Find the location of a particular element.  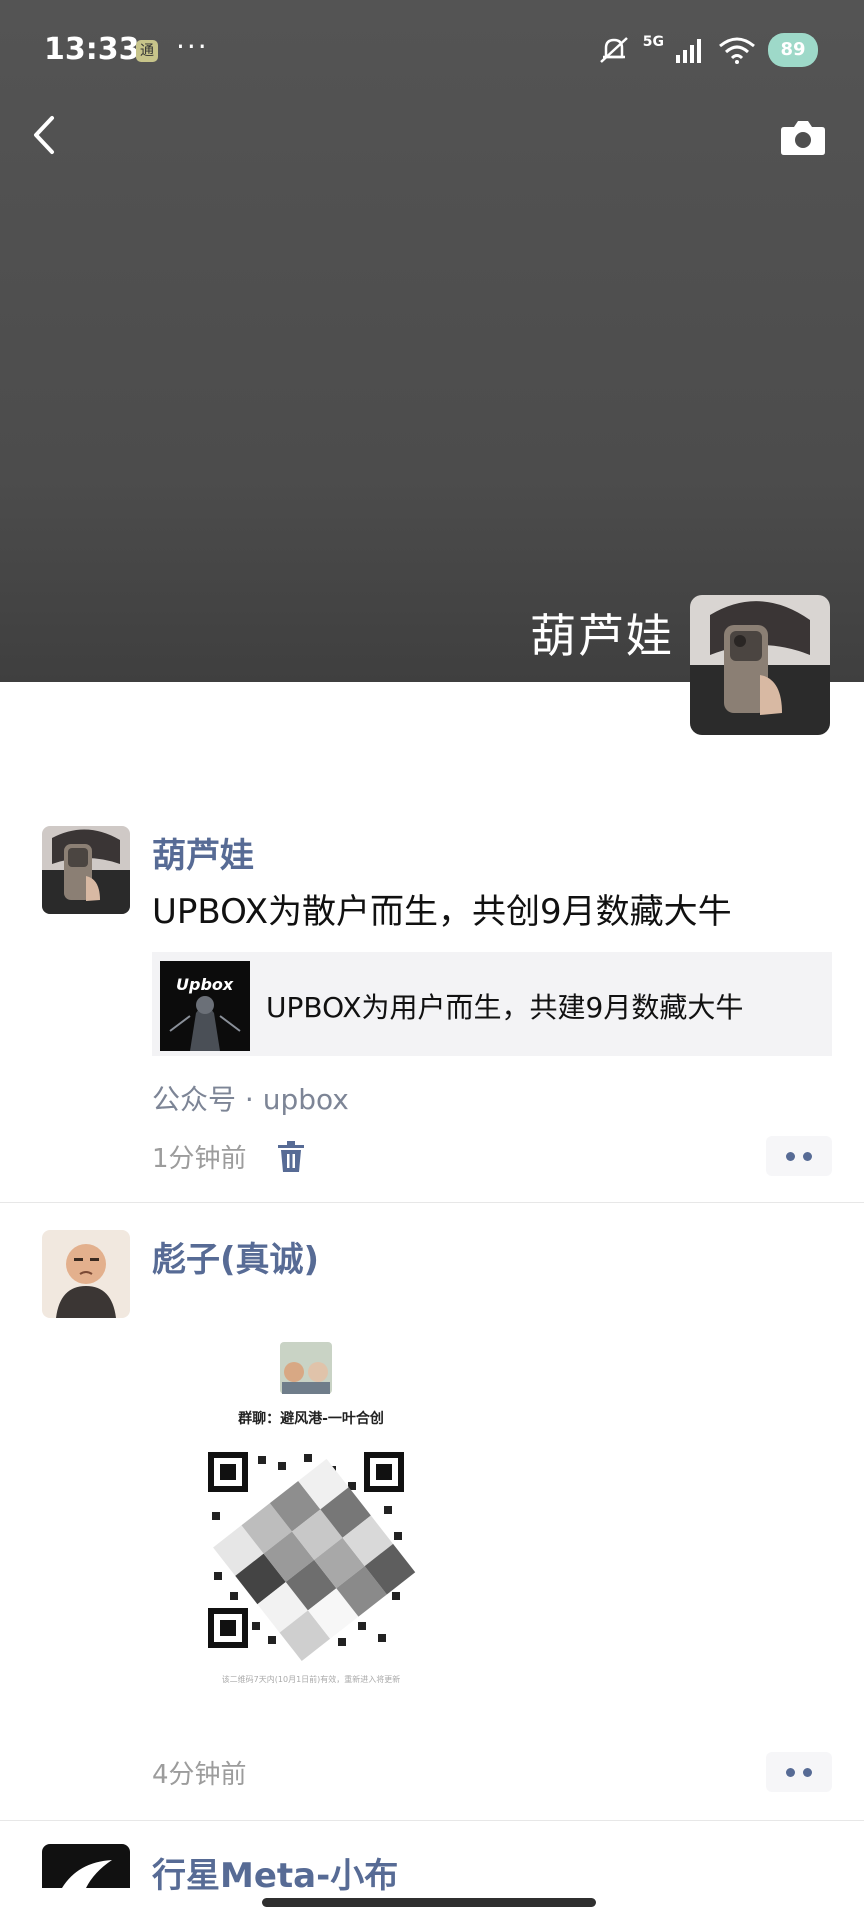

camera-button is located at coordinates (803, 137).